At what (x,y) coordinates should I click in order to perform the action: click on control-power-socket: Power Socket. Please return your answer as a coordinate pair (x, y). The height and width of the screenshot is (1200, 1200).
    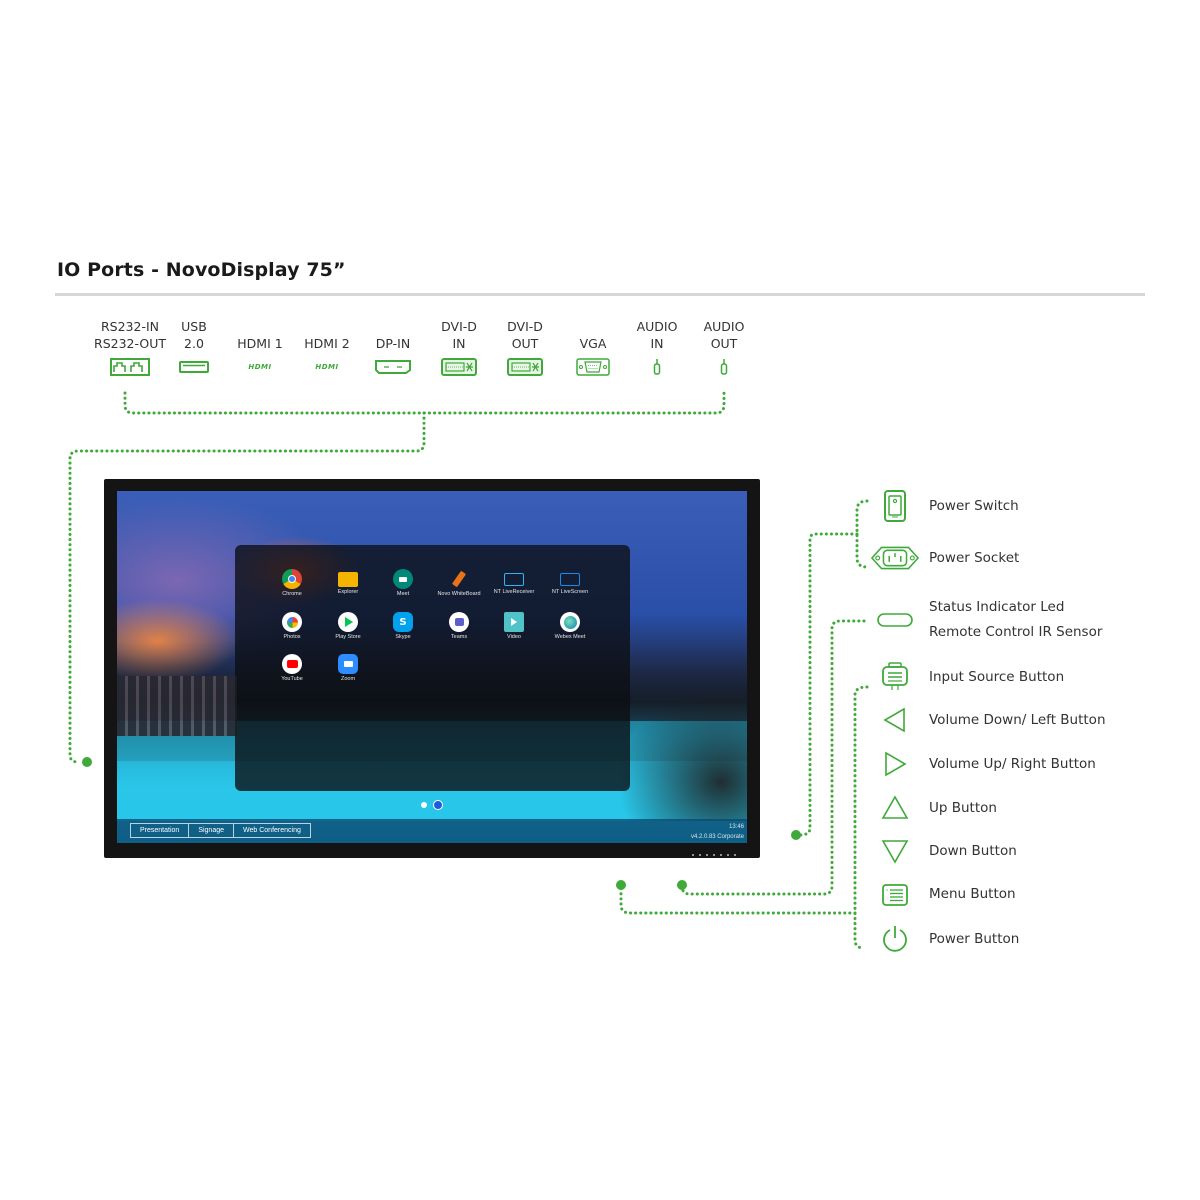
    Looking at the image, I should click on (944, 558).